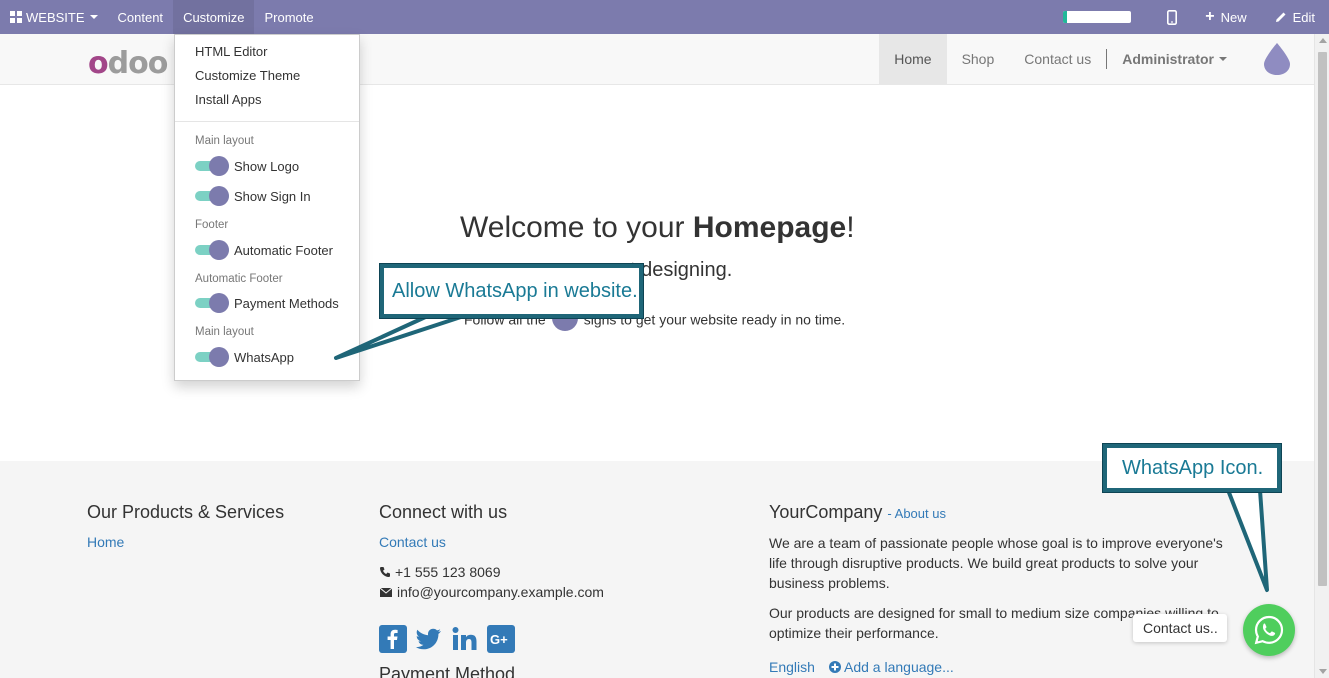  I want to click on toggle-show-logo, so click(212, 166).